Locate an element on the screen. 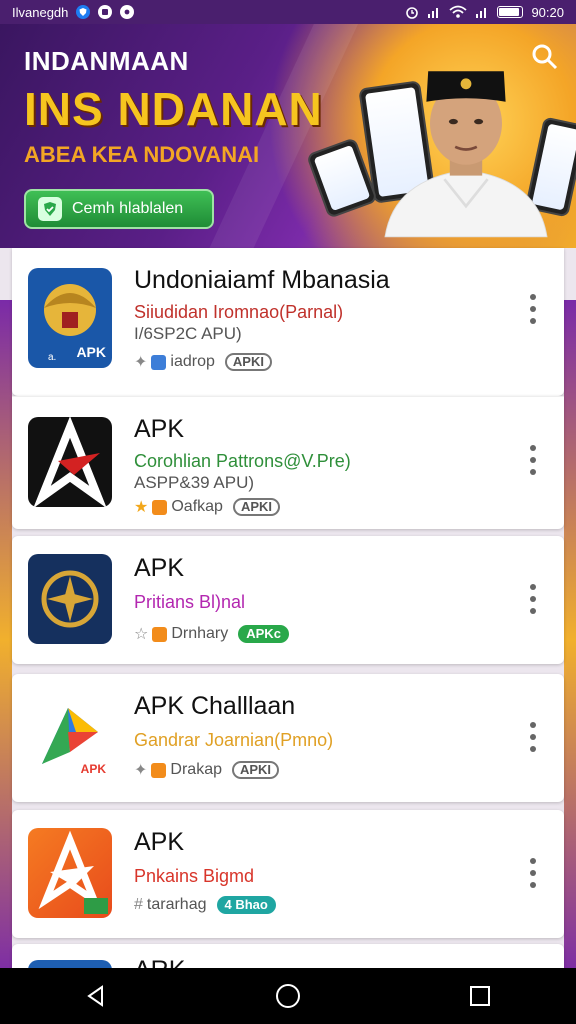  home-icon is located at coordinates (288, 996).